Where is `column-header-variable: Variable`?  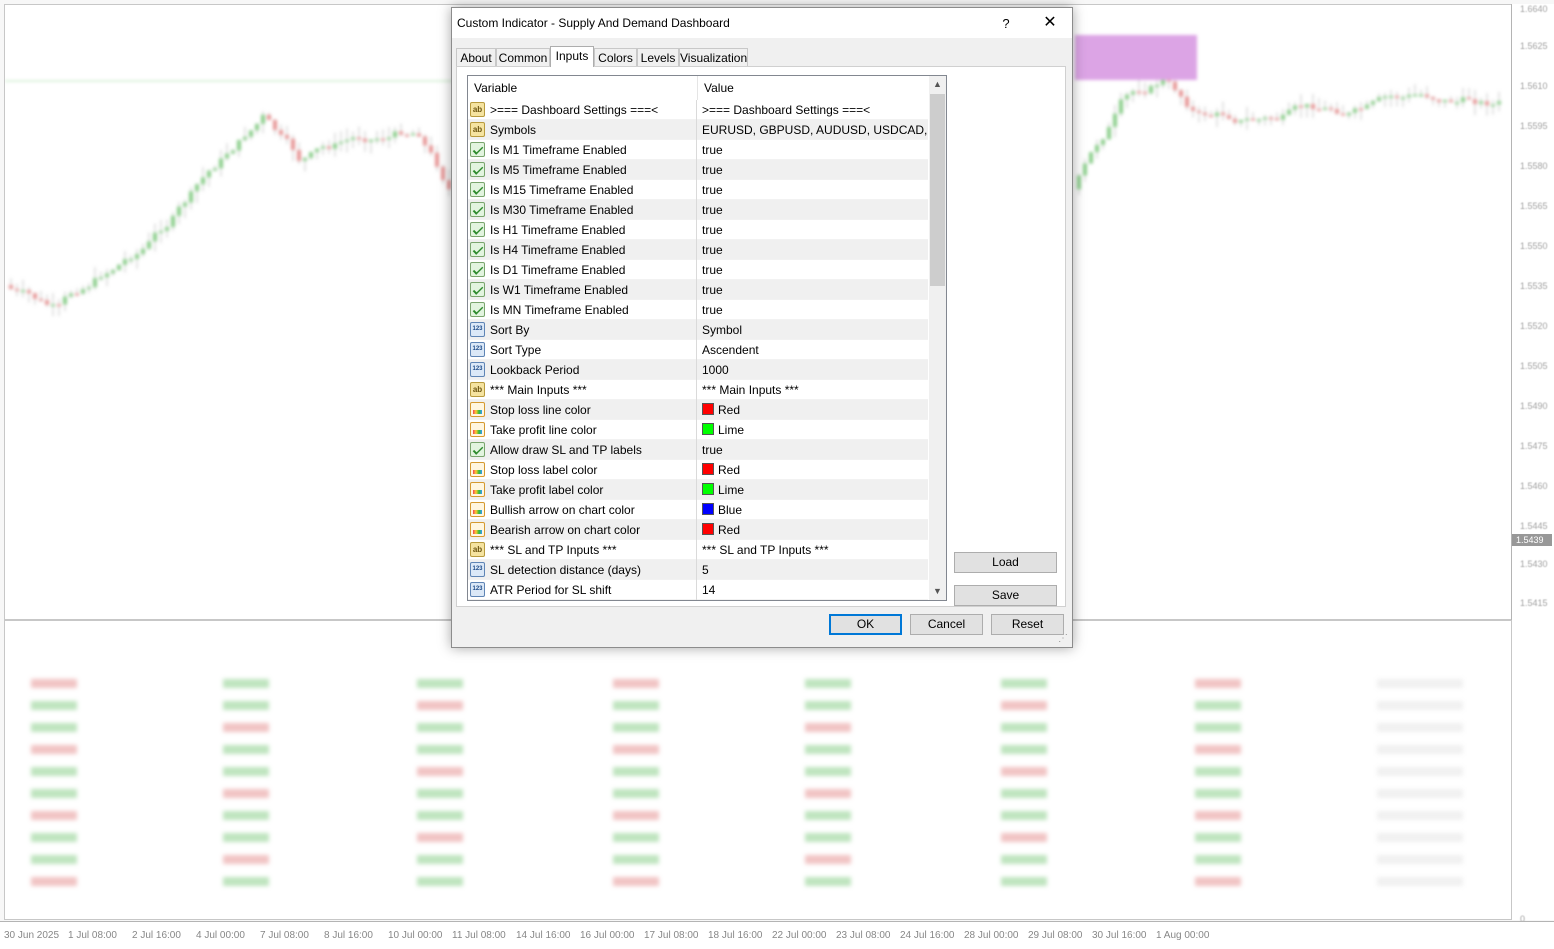 column-header-variable: Variable is located at coordinates (582, 88).